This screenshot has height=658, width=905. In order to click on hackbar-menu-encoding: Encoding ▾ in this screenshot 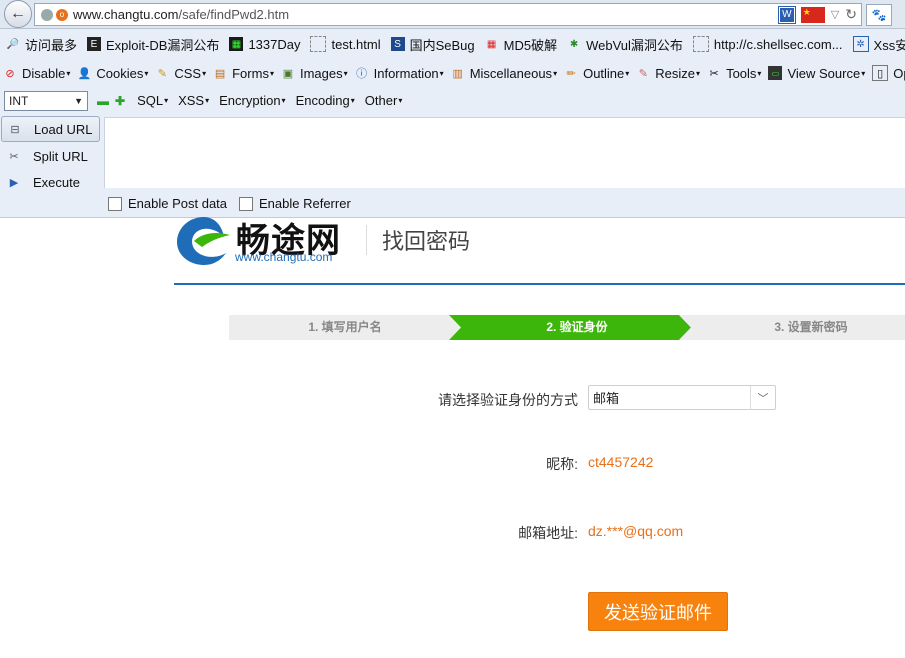, I will do `click(325, 100)`.